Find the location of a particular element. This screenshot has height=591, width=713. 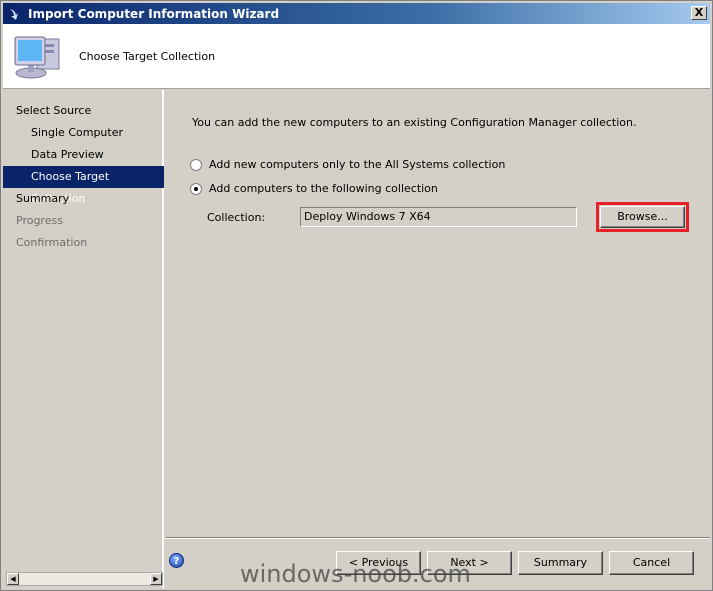

arrow-down-icon is located at coordinates (14, 14).